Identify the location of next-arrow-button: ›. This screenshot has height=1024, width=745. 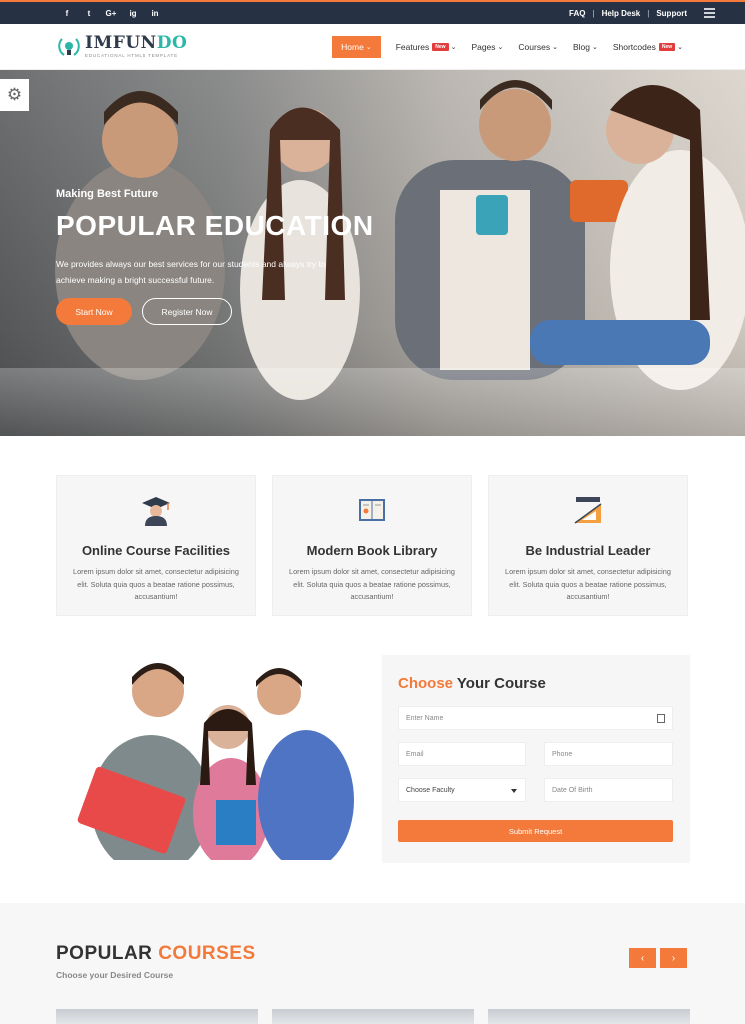
(673, 958).